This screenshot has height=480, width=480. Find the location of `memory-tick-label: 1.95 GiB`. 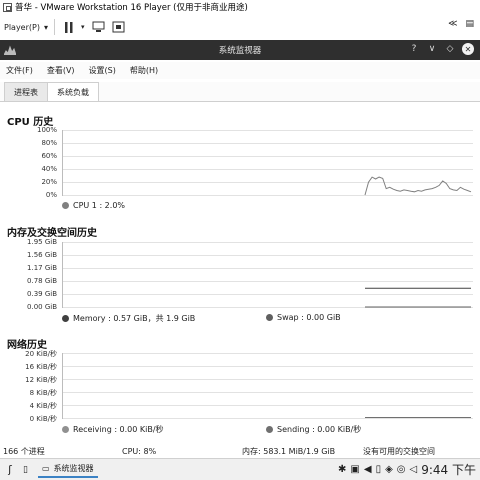

memory-tick-label: 1.95 GiB is located at coordinates (42, 242).